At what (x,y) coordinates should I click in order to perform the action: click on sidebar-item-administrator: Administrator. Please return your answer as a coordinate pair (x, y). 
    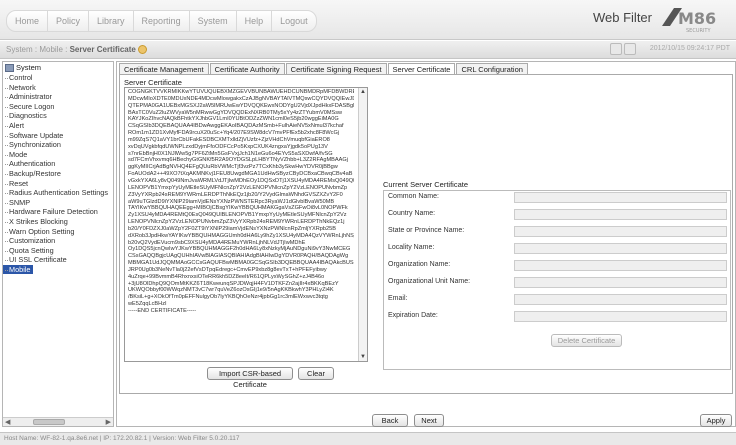
    Looking at the image, I should click on (58, 97).